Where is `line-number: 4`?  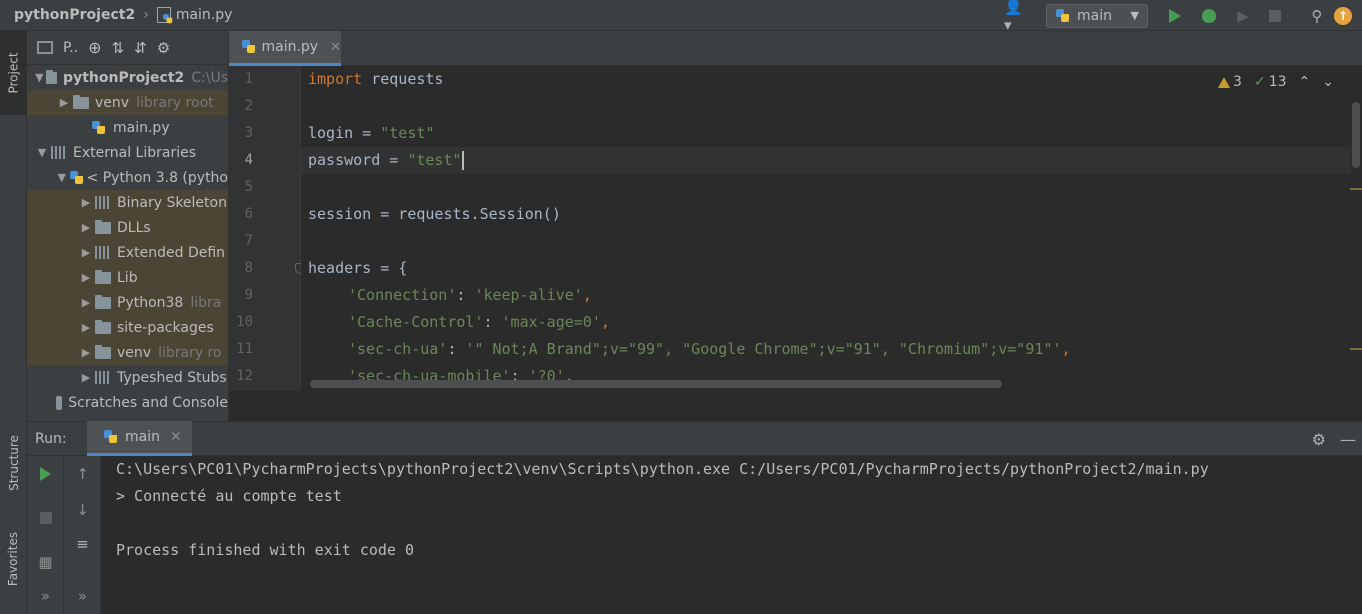
line-number: 4 is located at coordinates (248, 160).